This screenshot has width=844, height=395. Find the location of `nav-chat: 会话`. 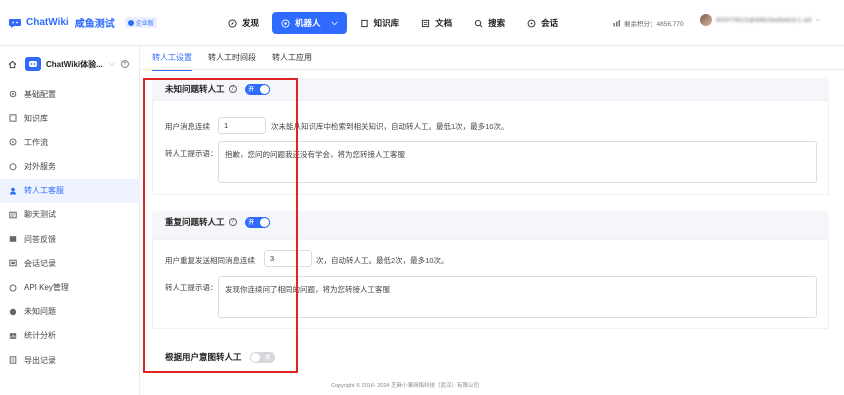

nav-chat: 会话 is located at coordinates (542, 23).